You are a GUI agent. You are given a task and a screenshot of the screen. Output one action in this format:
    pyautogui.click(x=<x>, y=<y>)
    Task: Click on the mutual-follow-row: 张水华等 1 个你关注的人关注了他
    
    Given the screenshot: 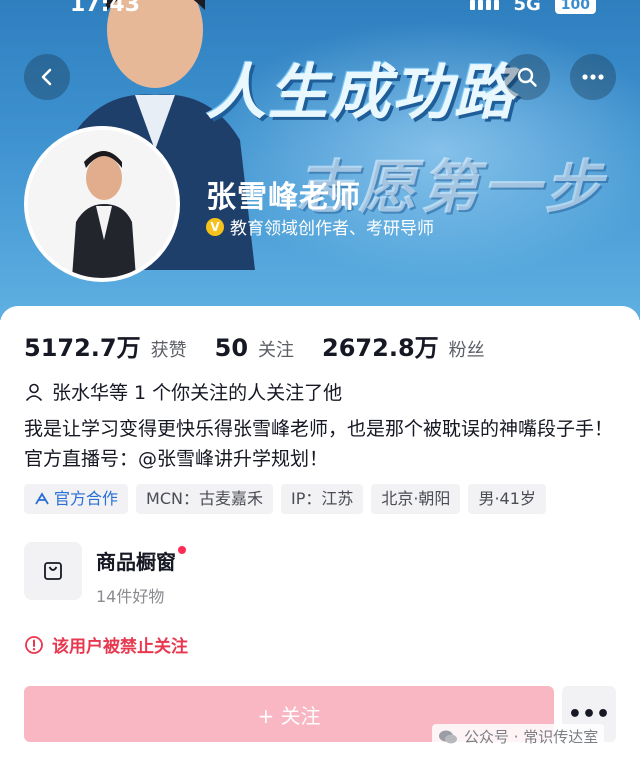 What is the action you would take?
    pyautogui.click(x=183, y=391)
    